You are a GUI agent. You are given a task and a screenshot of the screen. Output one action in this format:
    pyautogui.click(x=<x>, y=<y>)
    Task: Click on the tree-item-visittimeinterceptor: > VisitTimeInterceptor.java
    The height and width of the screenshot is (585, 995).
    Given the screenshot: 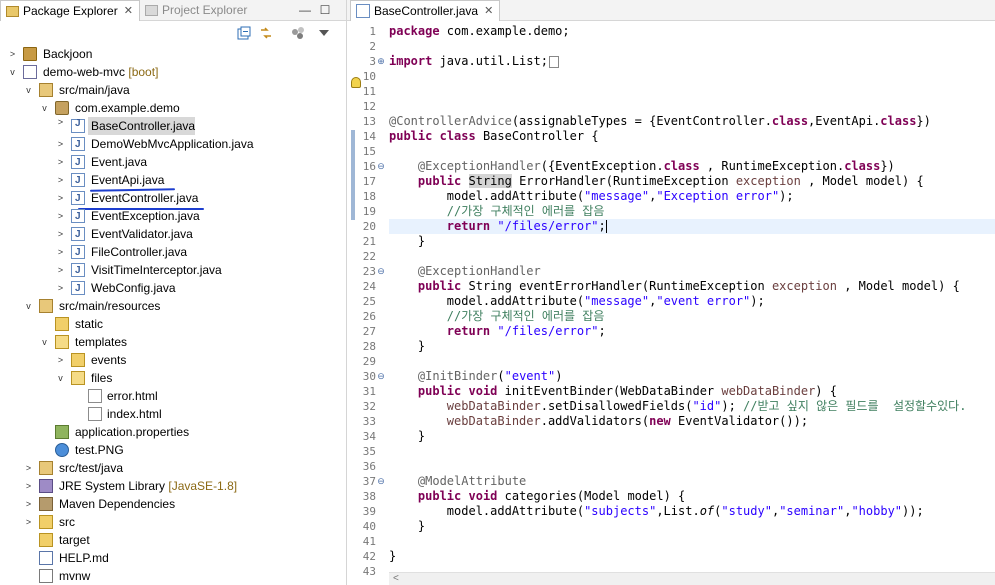 What is the action you would take?
    pyautogui.click(x=173, y=270)
    